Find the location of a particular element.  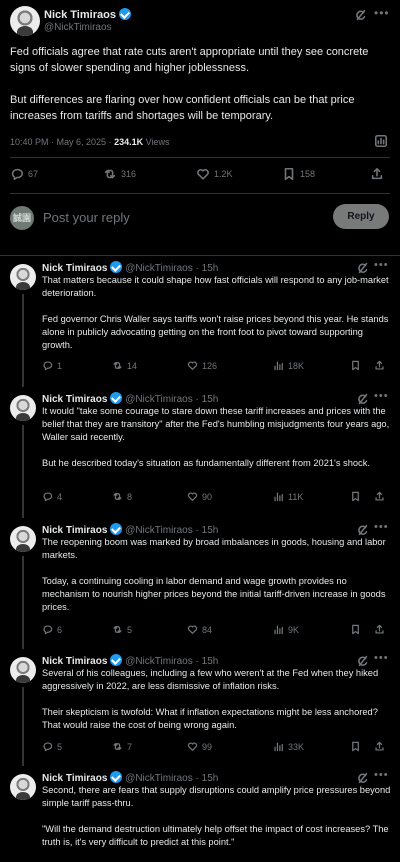

view-count: 234.1K is located at coordinates (129, 142).